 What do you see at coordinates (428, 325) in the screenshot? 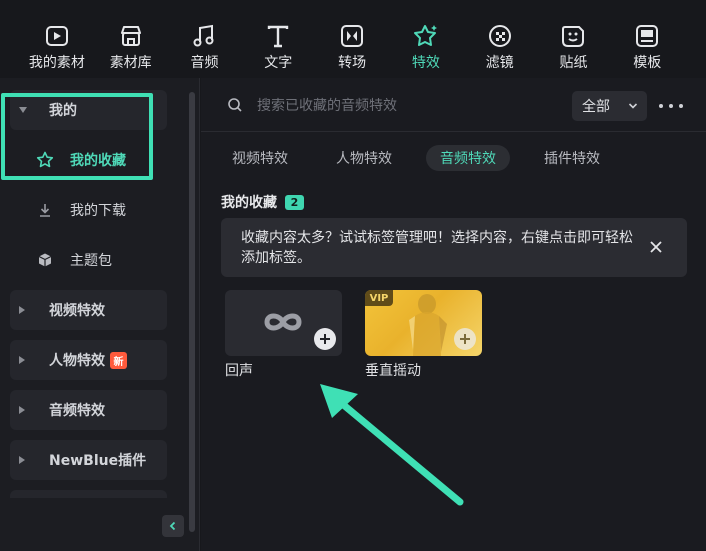
I see `thumbnail-image` at bounding box center [428, 325].